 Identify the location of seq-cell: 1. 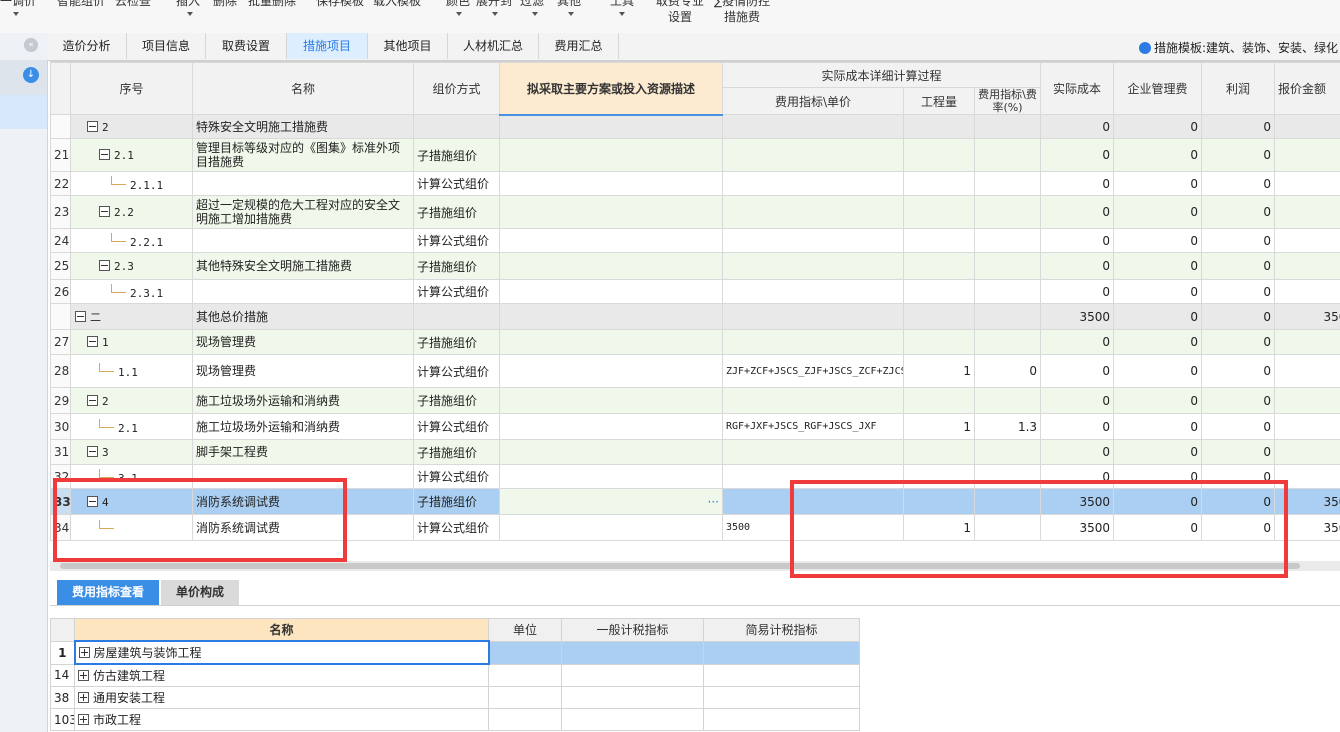
(131, 342).